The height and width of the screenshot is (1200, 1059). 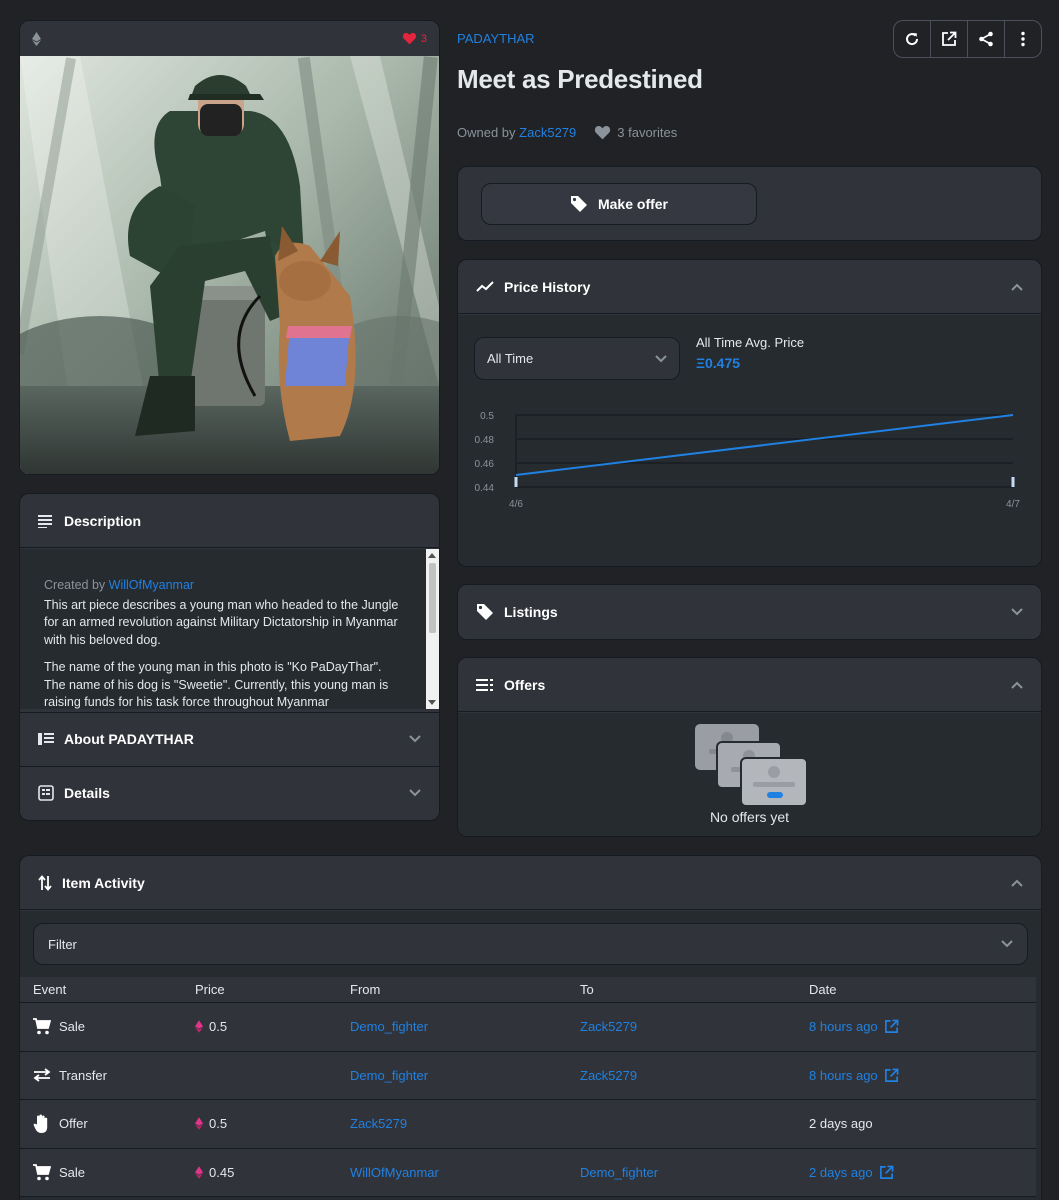 I want to click on price-cell: 0.45, so click(x=258, y=1172).